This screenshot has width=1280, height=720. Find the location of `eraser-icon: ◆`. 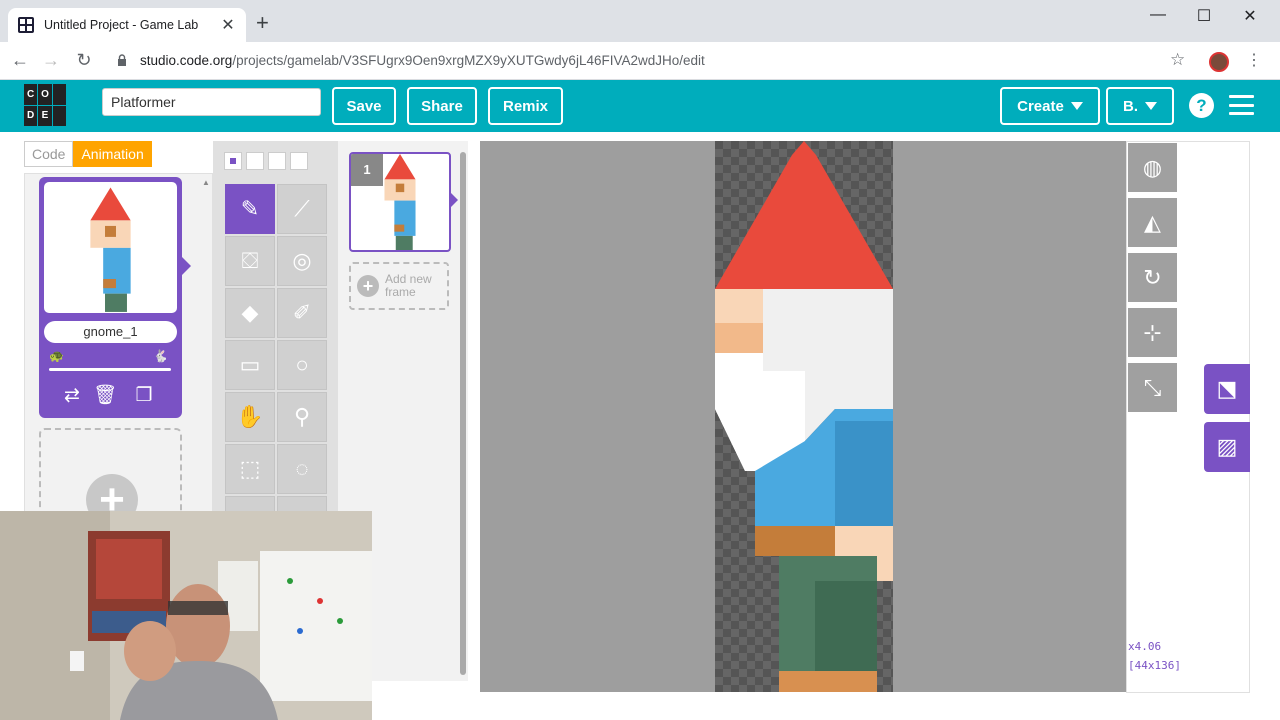

eraser-icon: ◆ is located at coordinates (250, 313).